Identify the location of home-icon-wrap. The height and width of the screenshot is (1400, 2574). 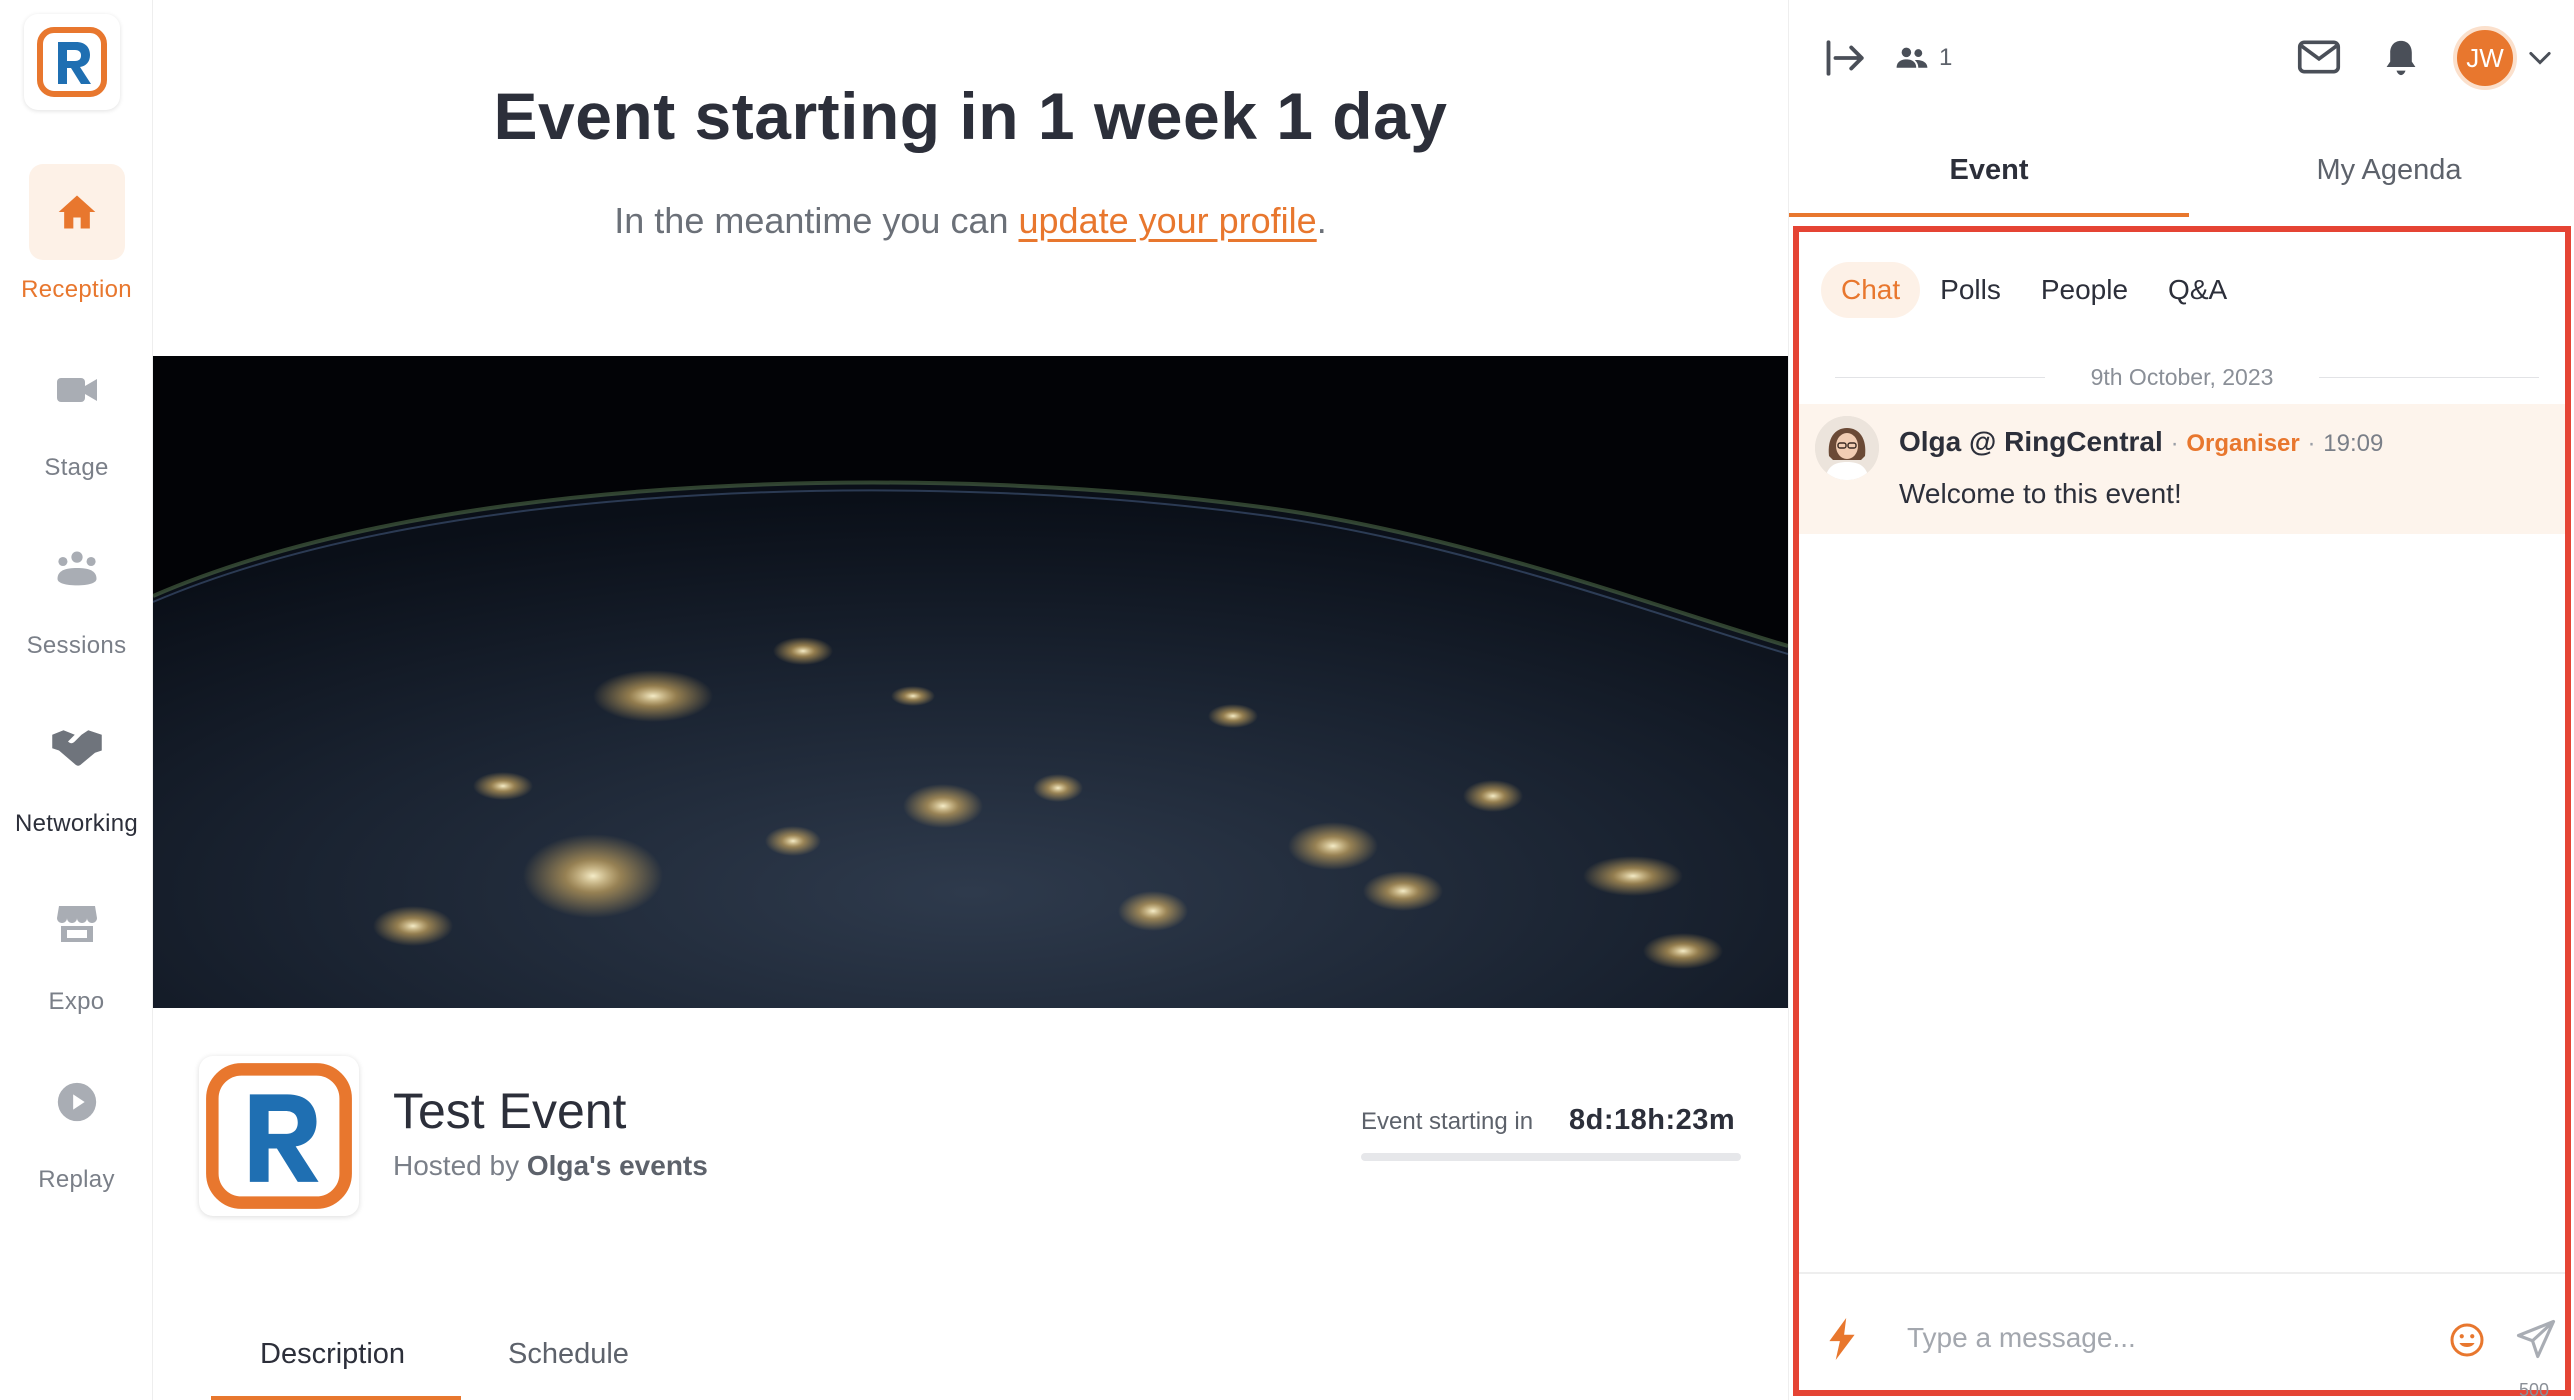
(76, 212).